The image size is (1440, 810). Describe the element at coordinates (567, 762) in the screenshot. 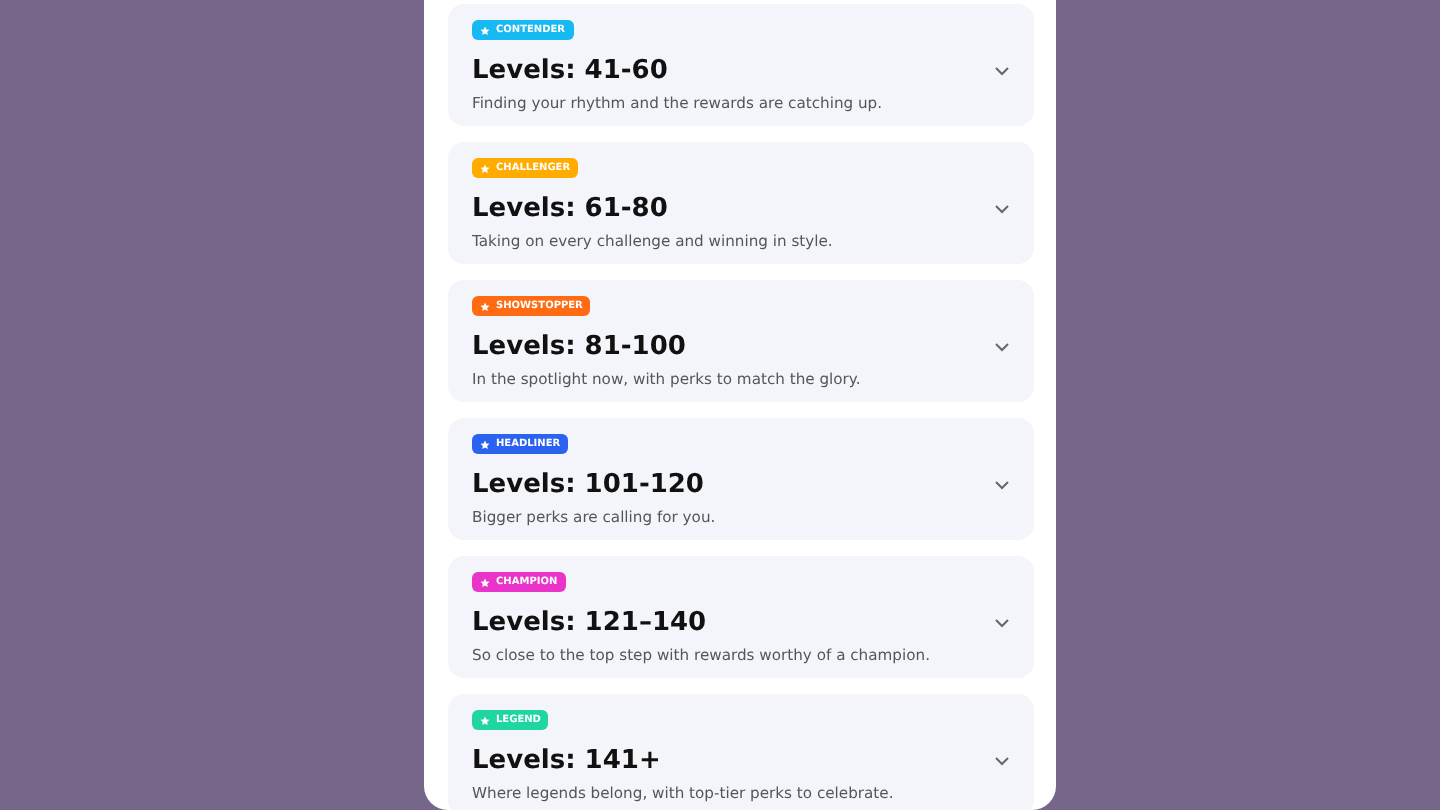

I see `tier-title: Levels: 141+` at that location.